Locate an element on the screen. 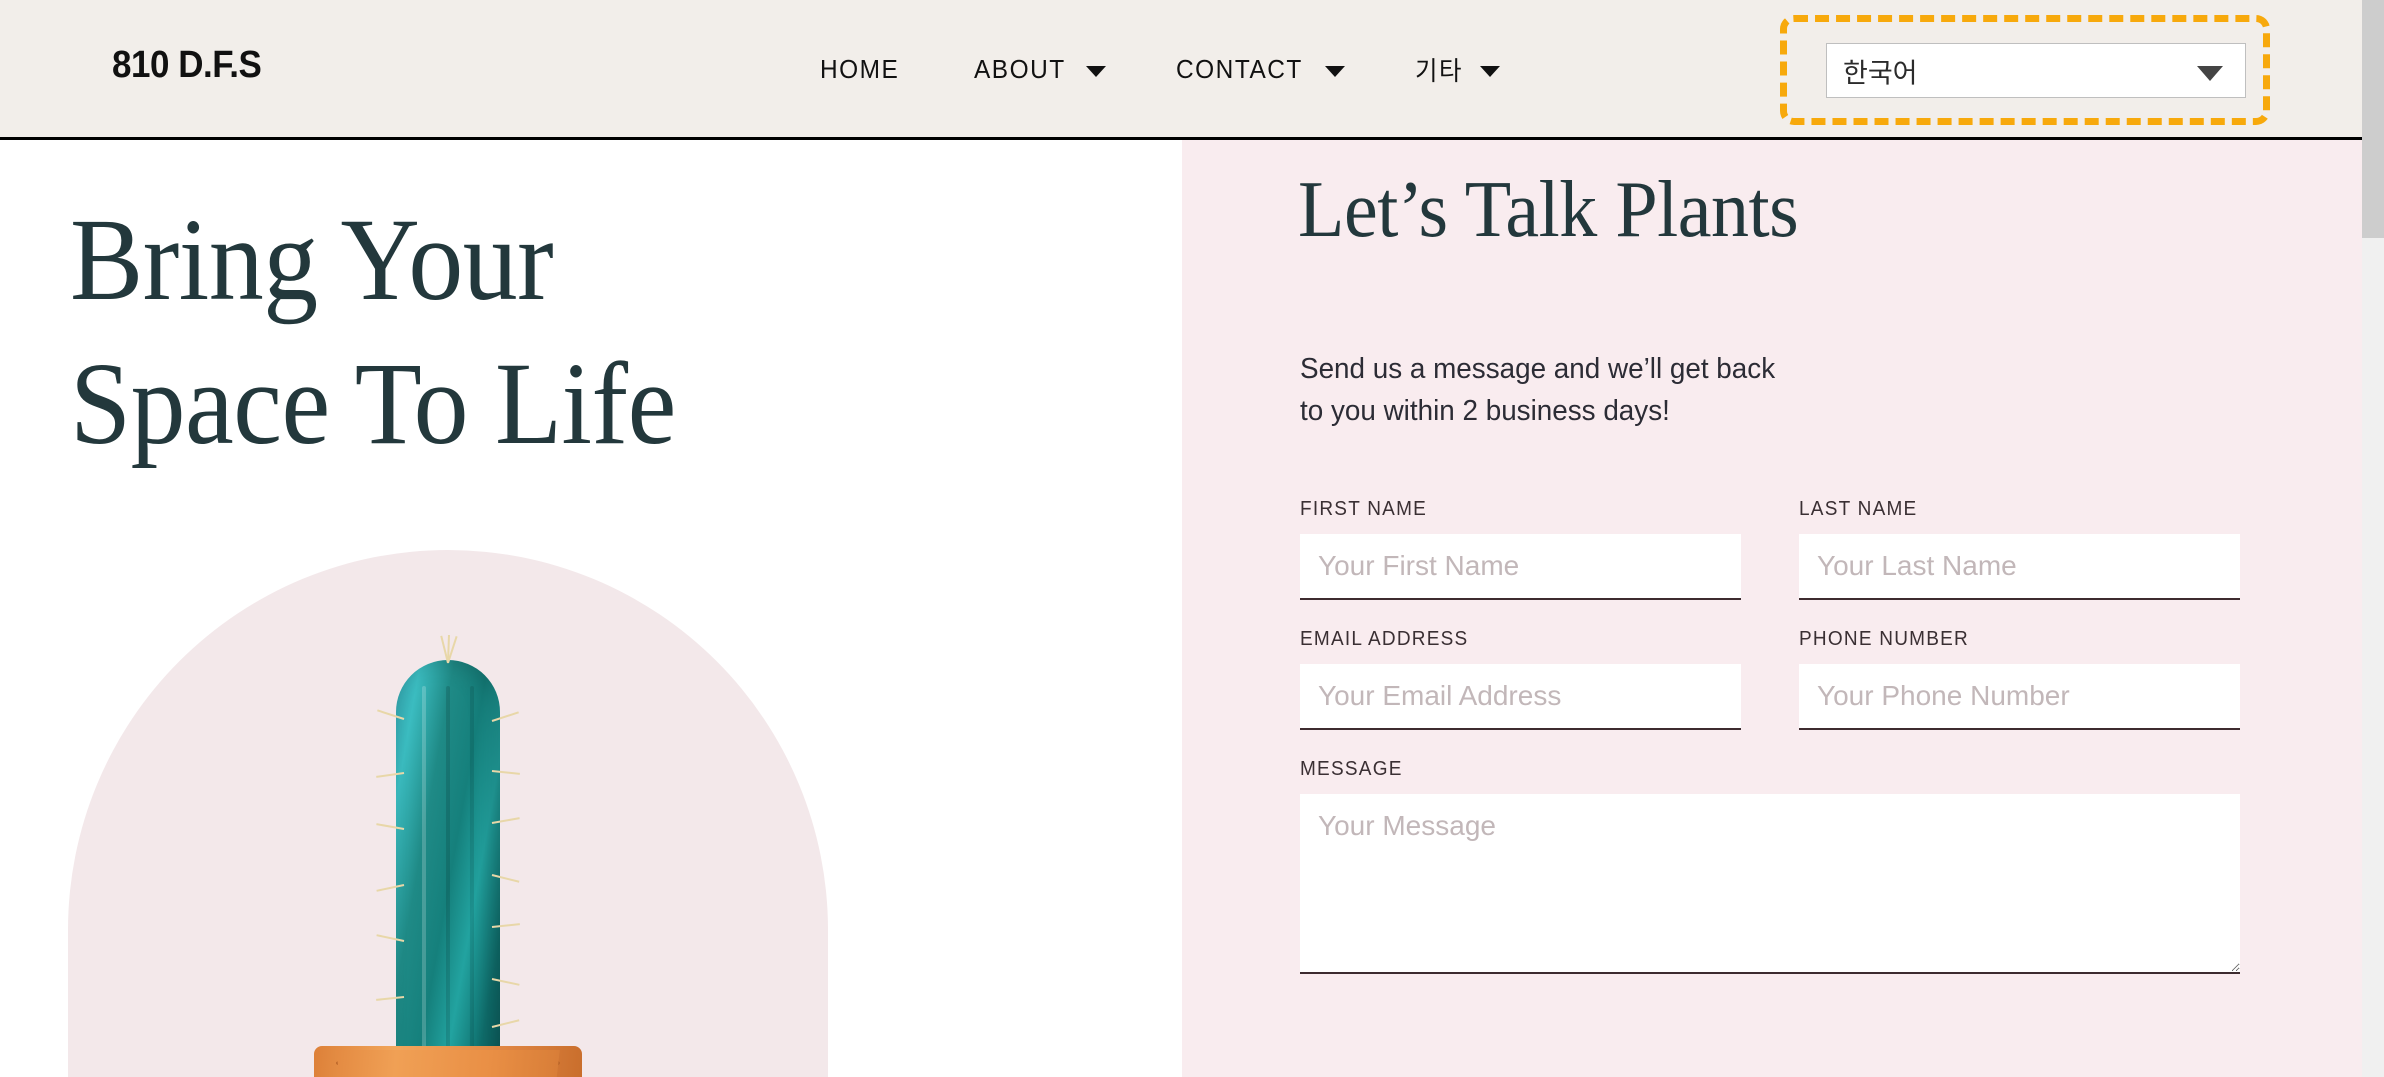 This screenshot has height=1077, width=2384. email-label: EMAIL ADDRESS is located at coordinates (1384, 639).